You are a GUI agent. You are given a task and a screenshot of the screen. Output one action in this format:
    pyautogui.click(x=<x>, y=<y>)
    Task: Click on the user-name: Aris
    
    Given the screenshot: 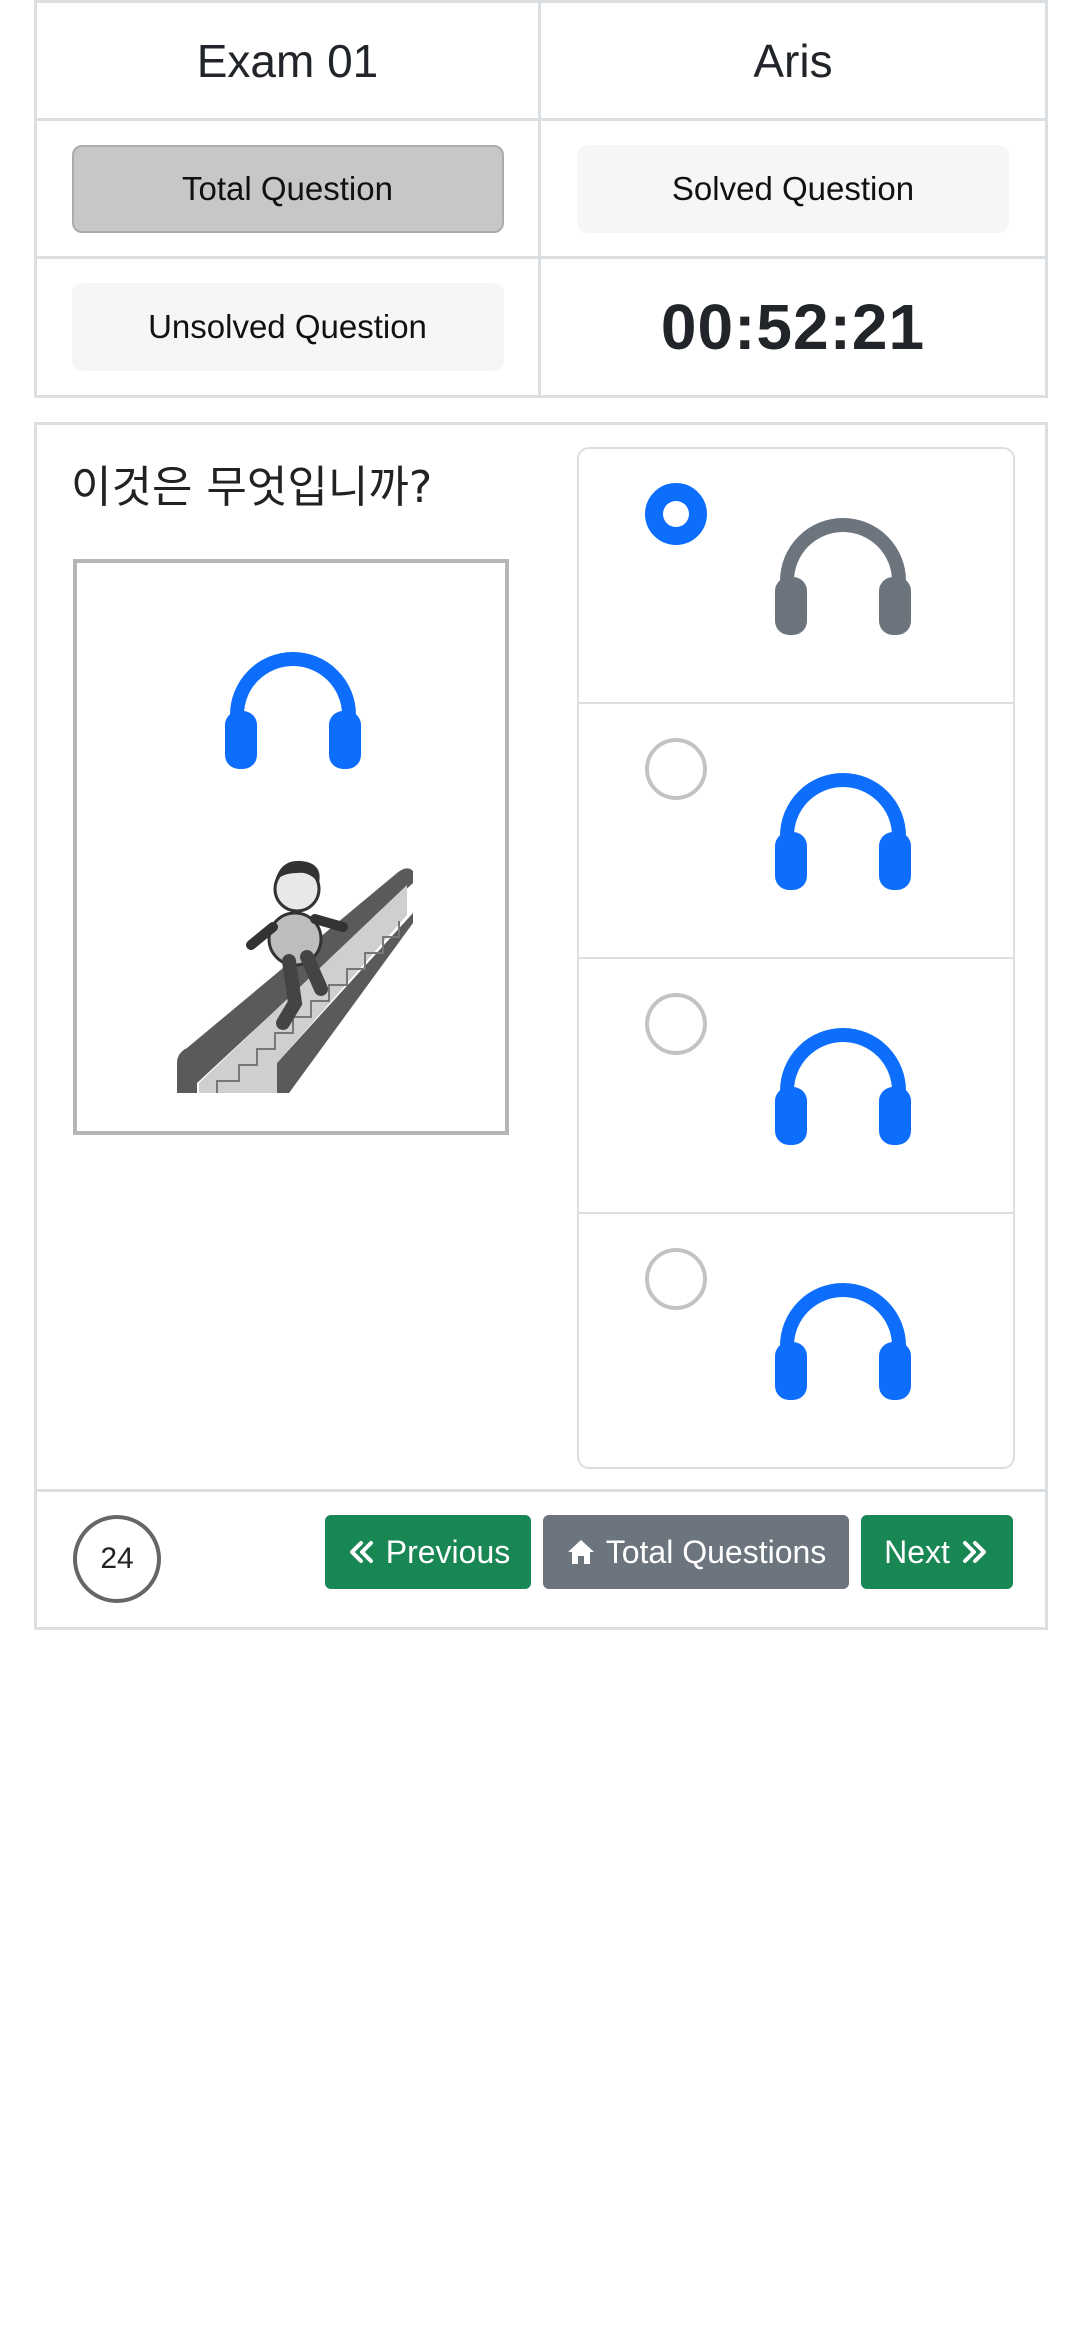 What is the action you would take?
    pyautogui.click(x=793, y=60)
    